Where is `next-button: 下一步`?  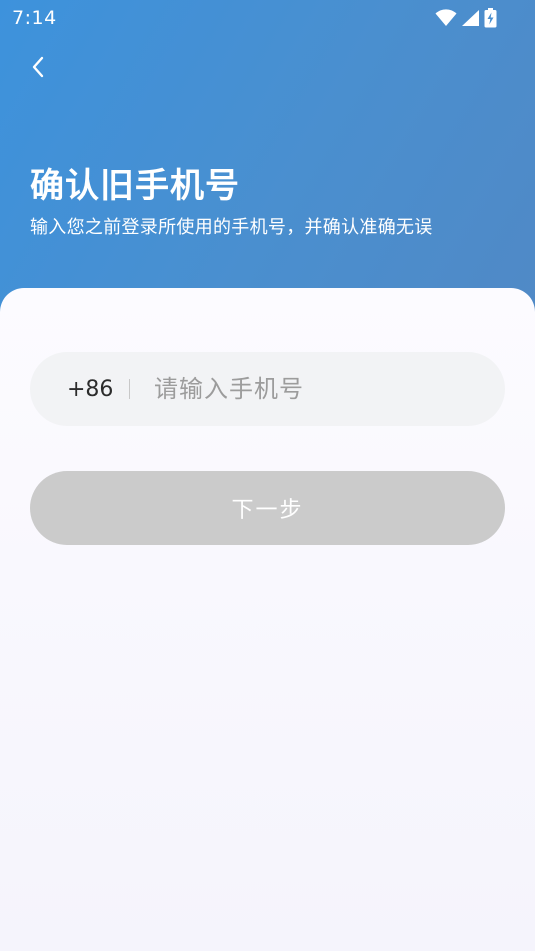 next-button: 下一步 is located at coordinates (267, 508).